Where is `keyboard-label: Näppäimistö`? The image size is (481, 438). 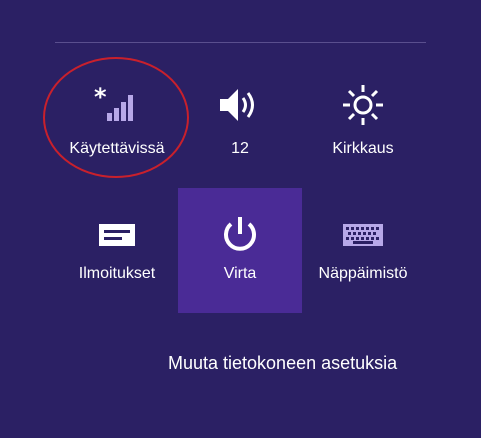
keyboard-label: Näppäimistö is located at coordinates (363, 273).